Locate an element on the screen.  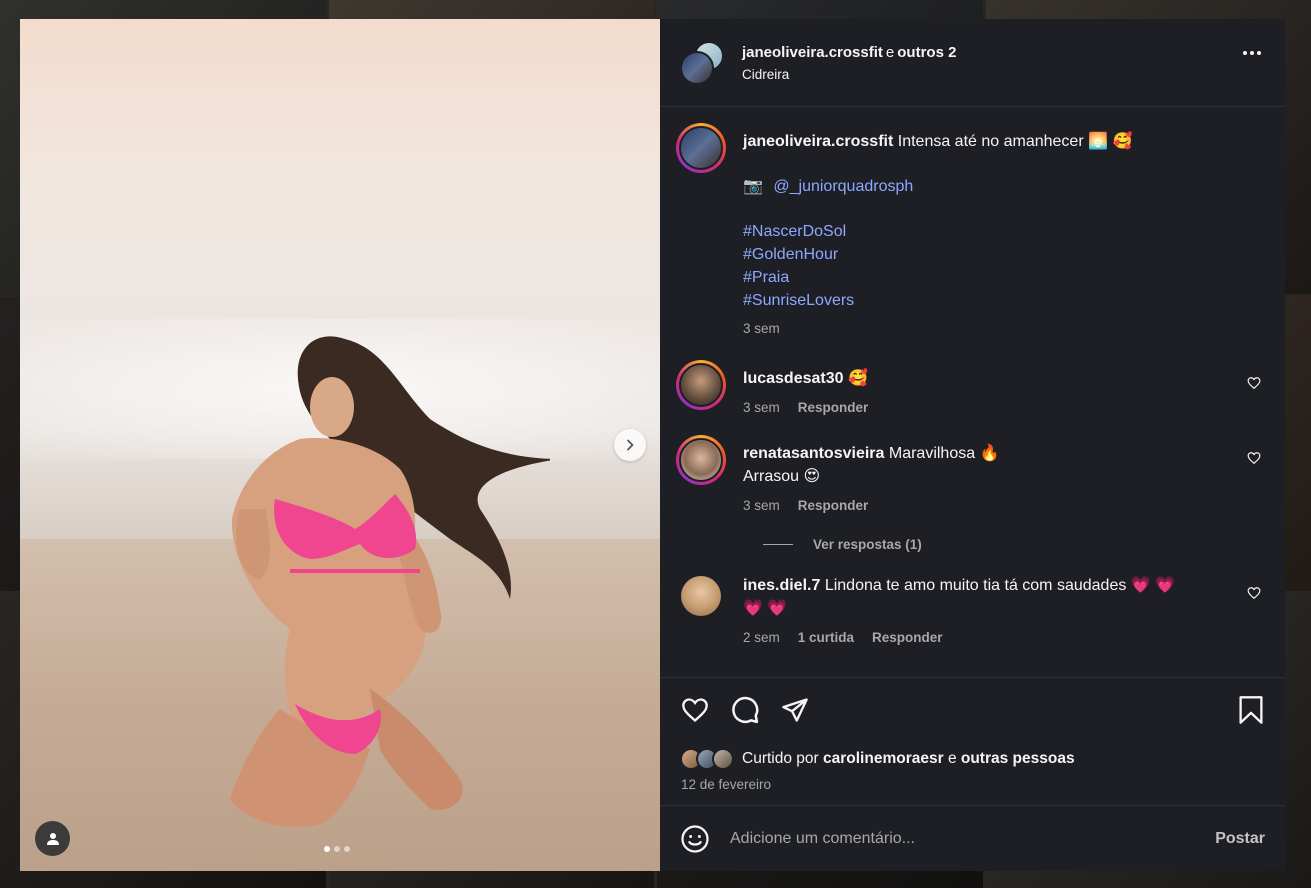
send-icon is located at coordinates (795, 709).